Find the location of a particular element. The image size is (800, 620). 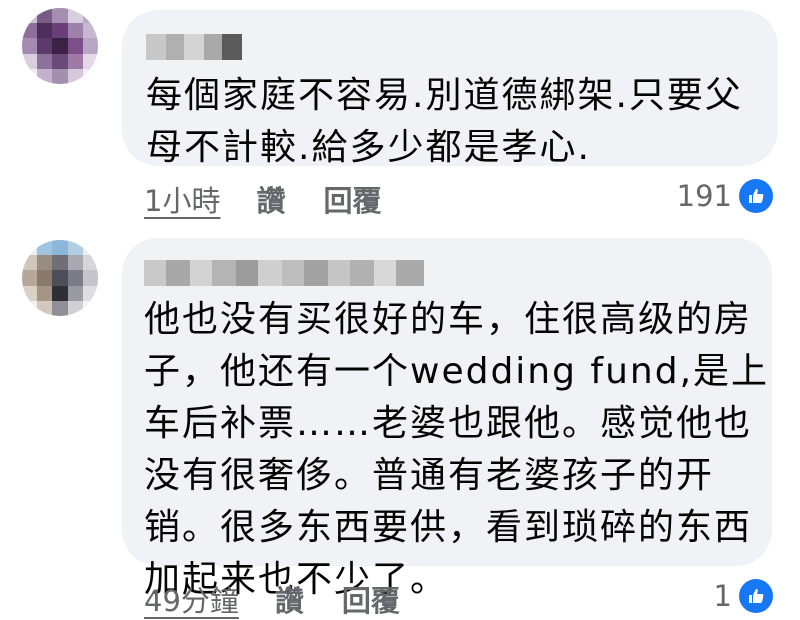

comment-line: 母不計較.給多少都是孝心. is located at coordinates (368, 147).